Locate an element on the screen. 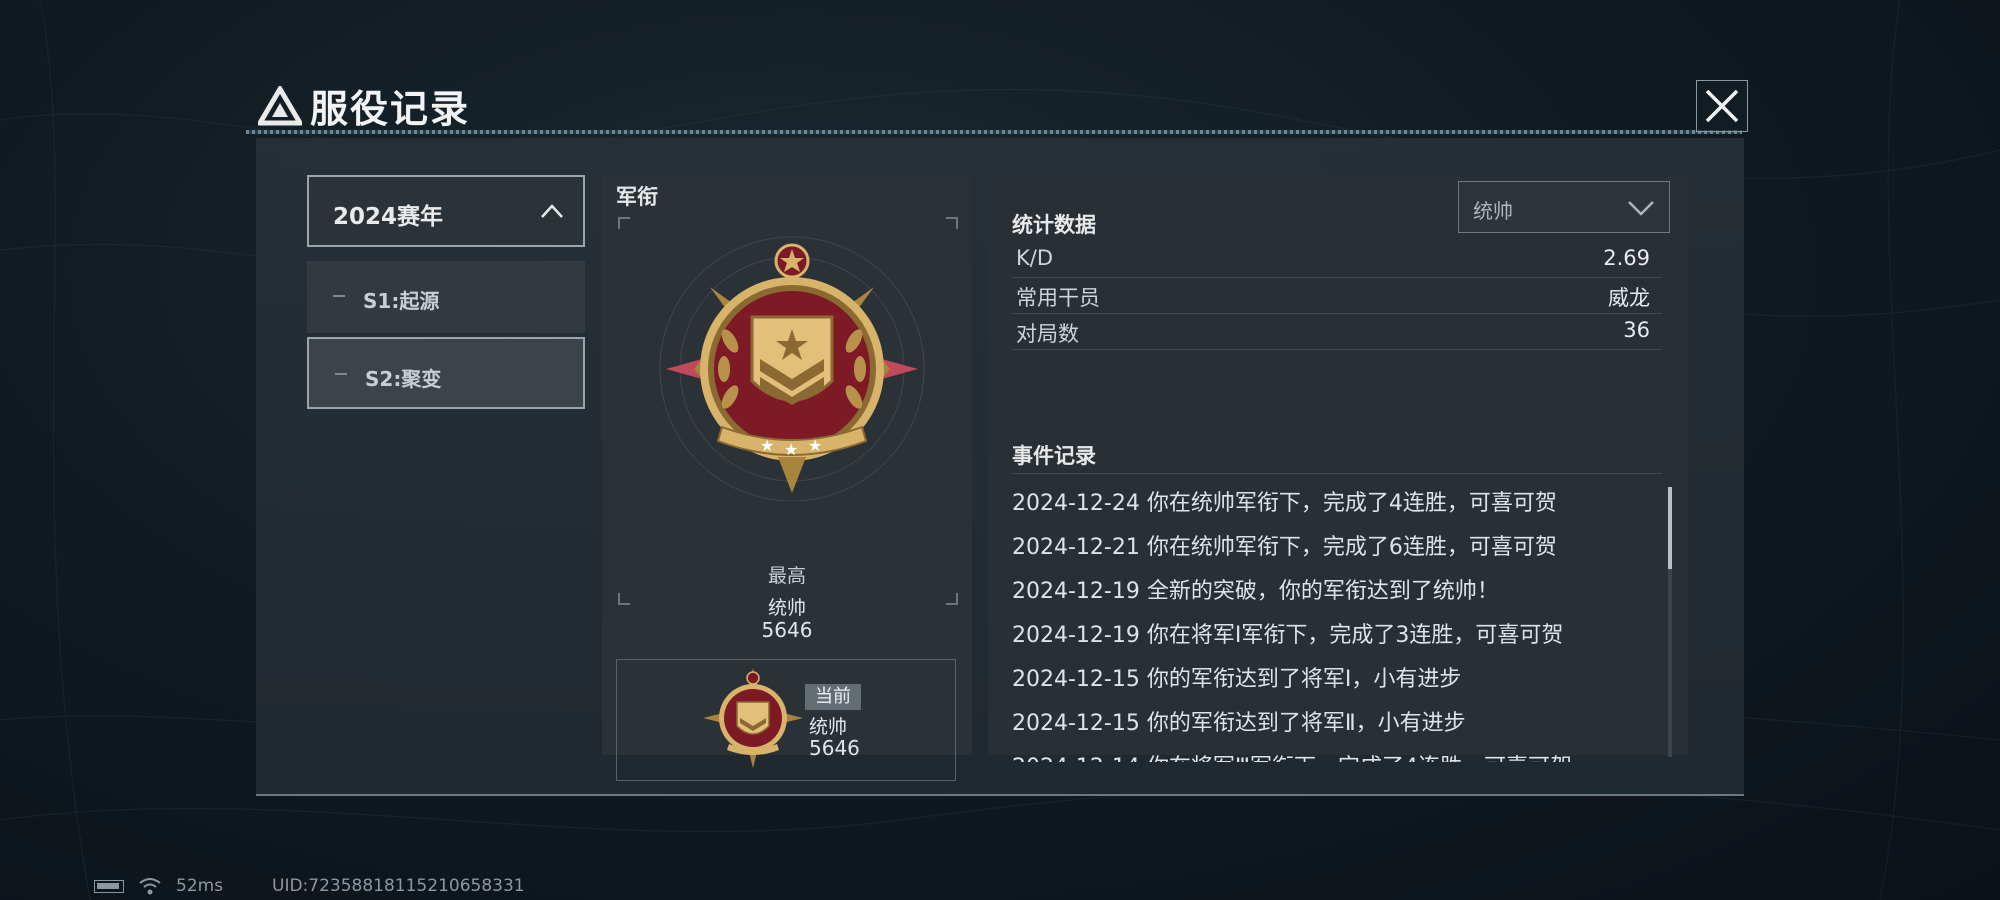 This screenshot has height=900, width=2000. list-item: 2024-12-15 你的军衔达到了将军Ⅱ，小有进步 is located at coordinates (1239, 723).